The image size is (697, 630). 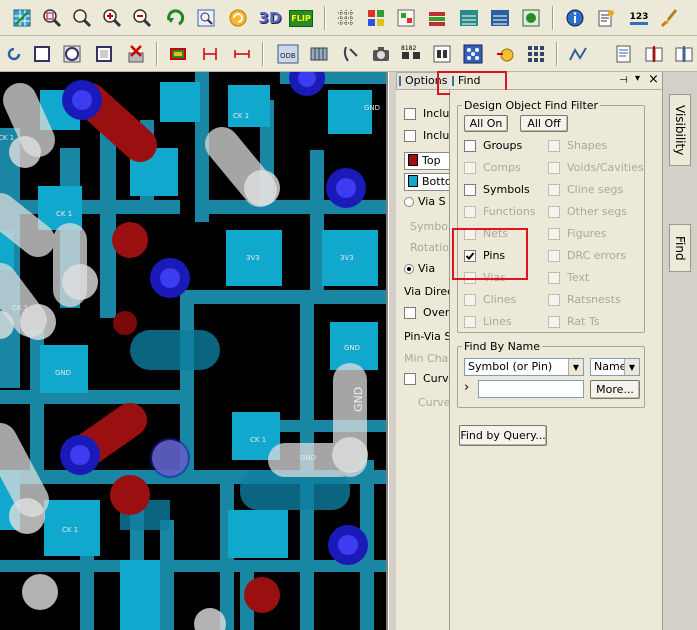 I want to click on filter-checkbox-figures: Figures, so click(x=577, y=233).